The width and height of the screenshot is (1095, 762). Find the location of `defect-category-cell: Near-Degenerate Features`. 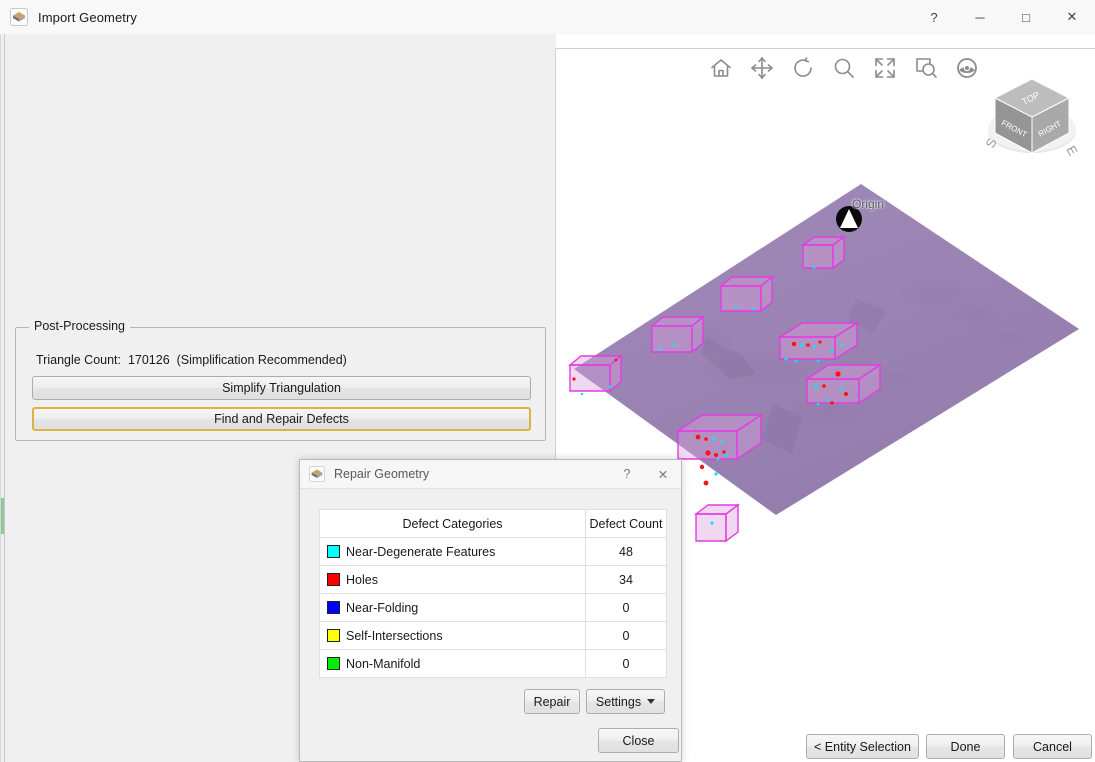

defect-category-cell: Near-Degenerate Features is located at coordinates (452, 551).